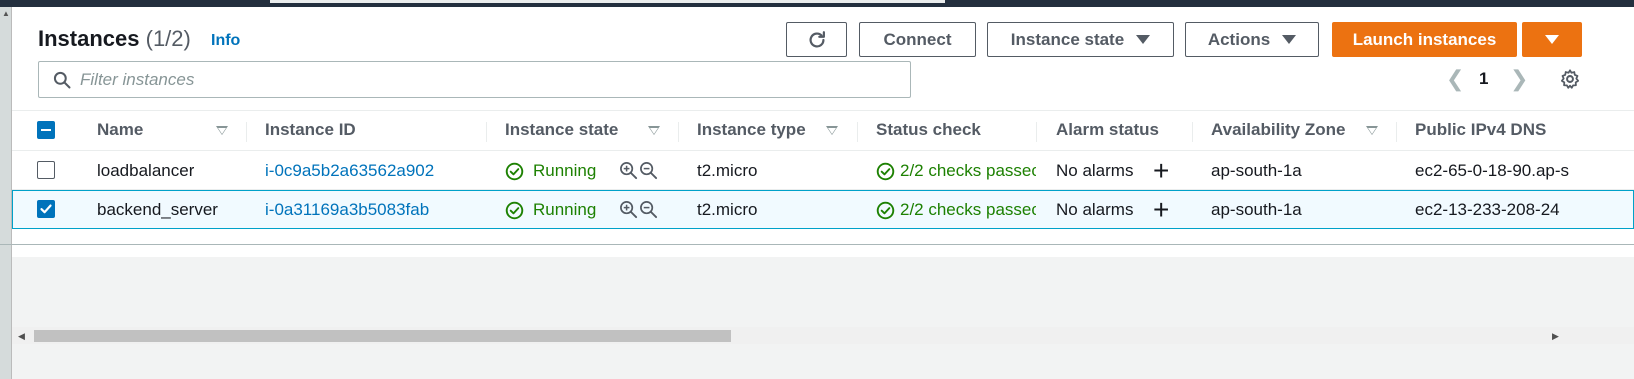 This screenshot has height=379, width=1634. Describe the element at coordinates (751, 130) in the screenshot. I see `column-header-instance-type: Instance type` at that location.